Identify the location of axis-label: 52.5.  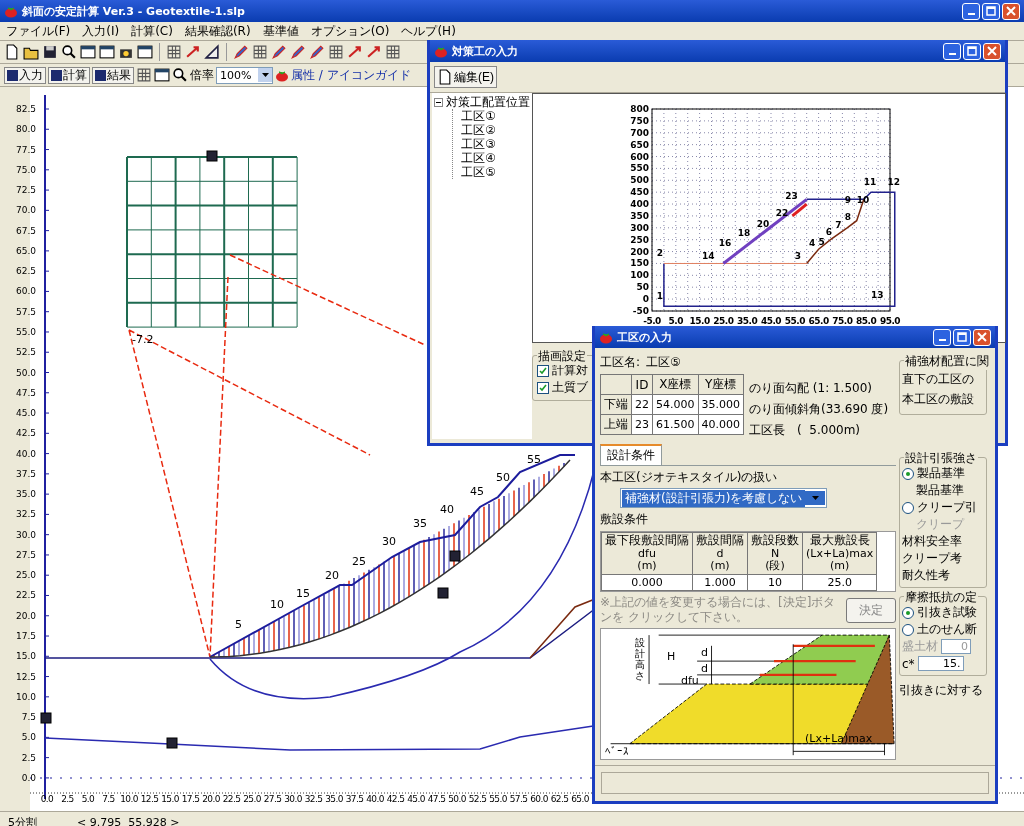
(477, 799).